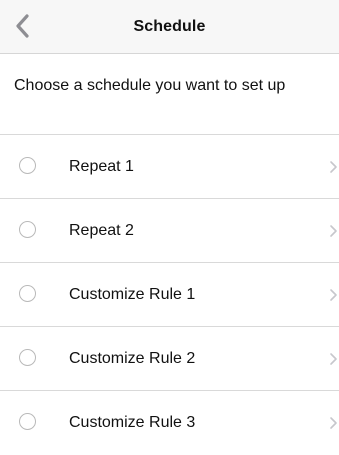  Describe the element at coordinates (169, 231) in the screenshot. I see `option-repeat-2: Repeat 2` at that location.